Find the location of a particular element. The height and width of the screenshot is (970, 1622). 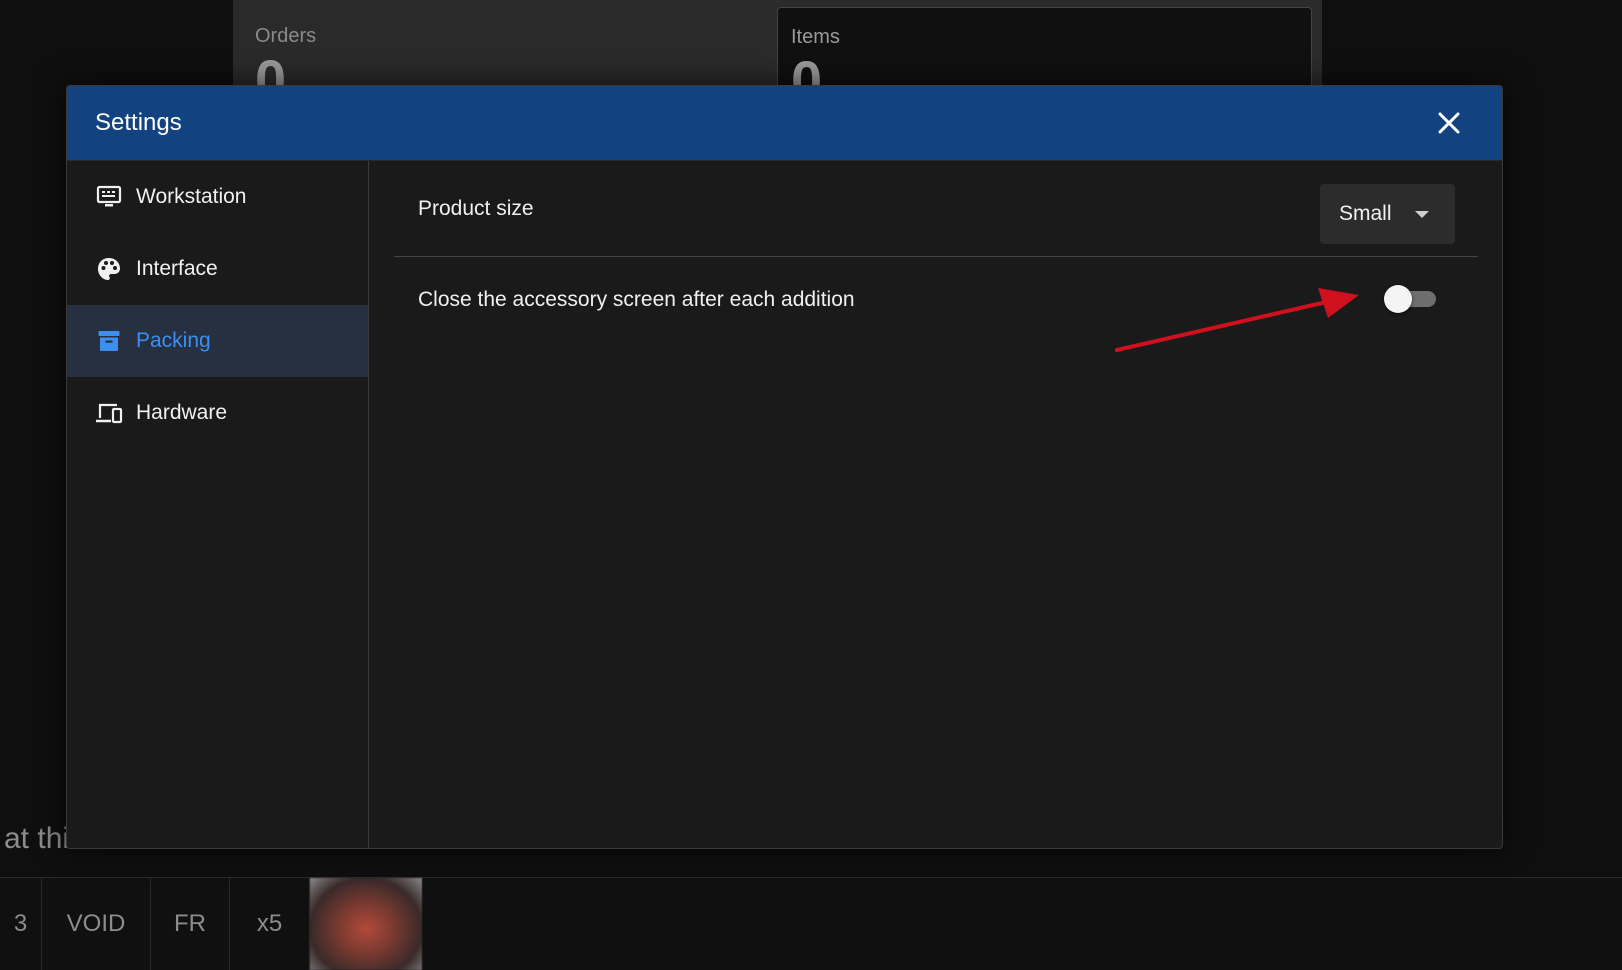

setting-row-product-size: Product size Small is located at coordinates (936, 209).